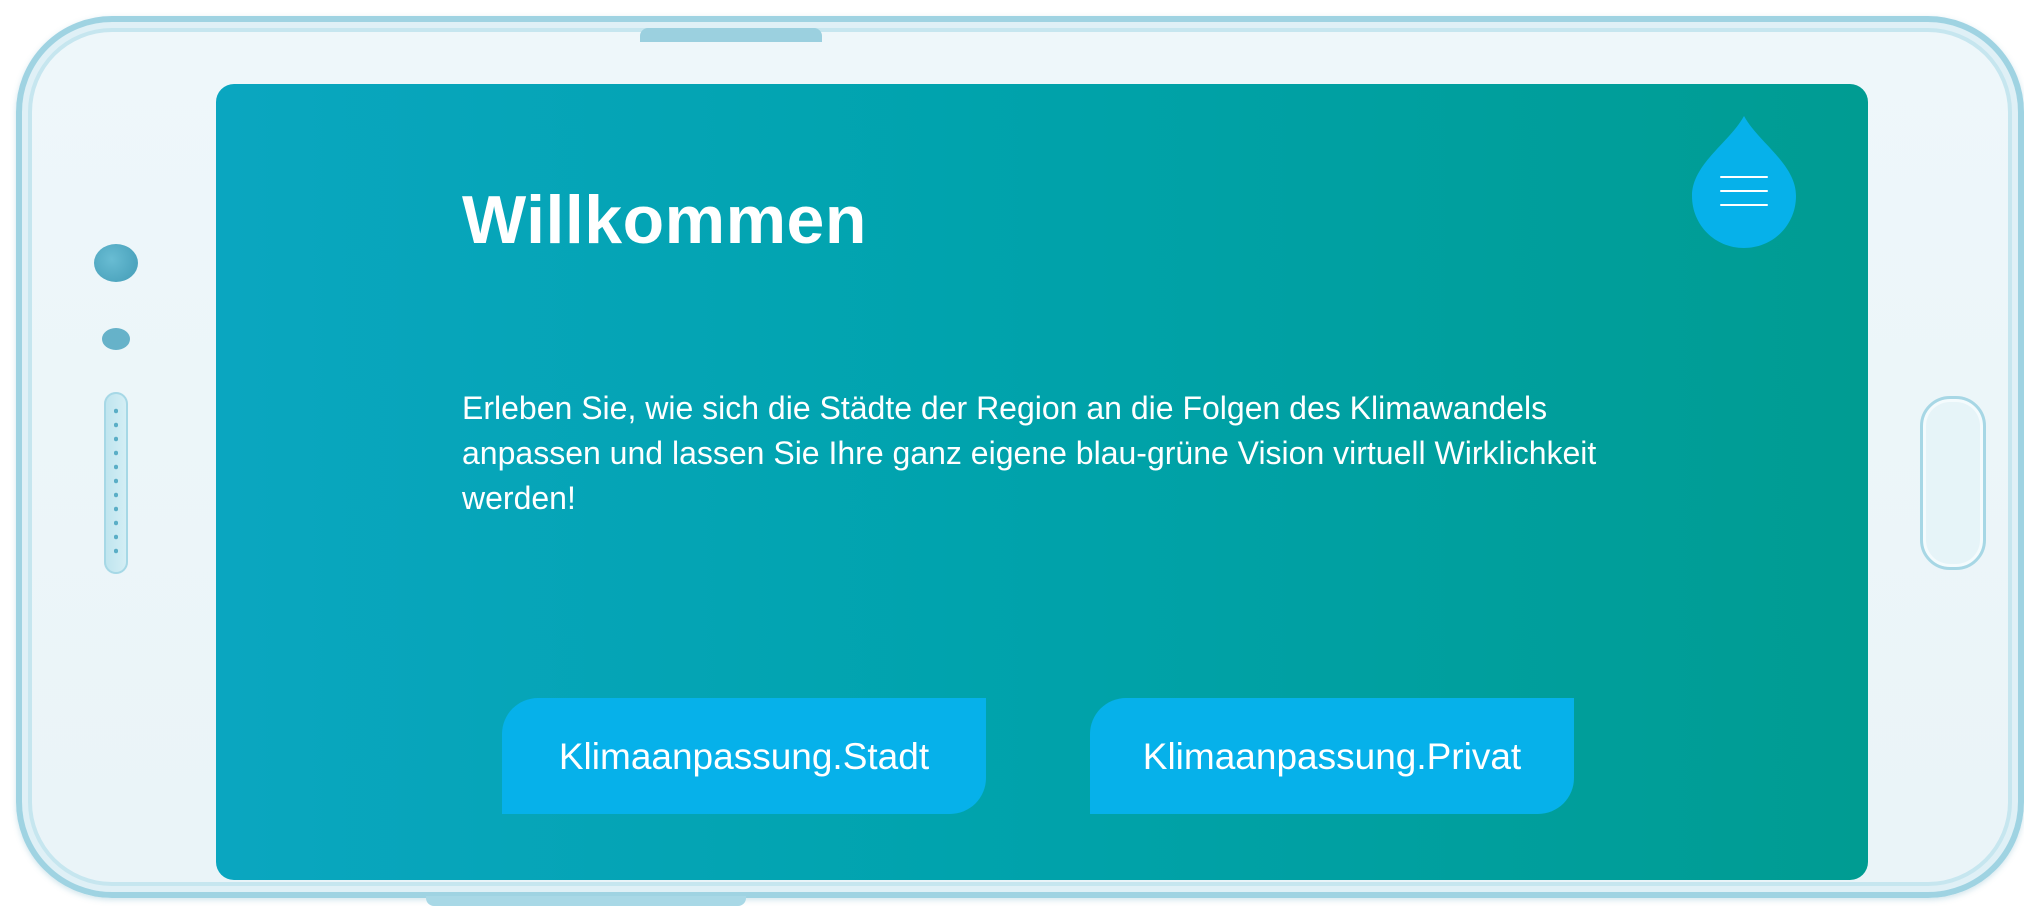 The width and height of the screenshot is (2024, 910). I want to click on speaker-icon, so click(116, 483).